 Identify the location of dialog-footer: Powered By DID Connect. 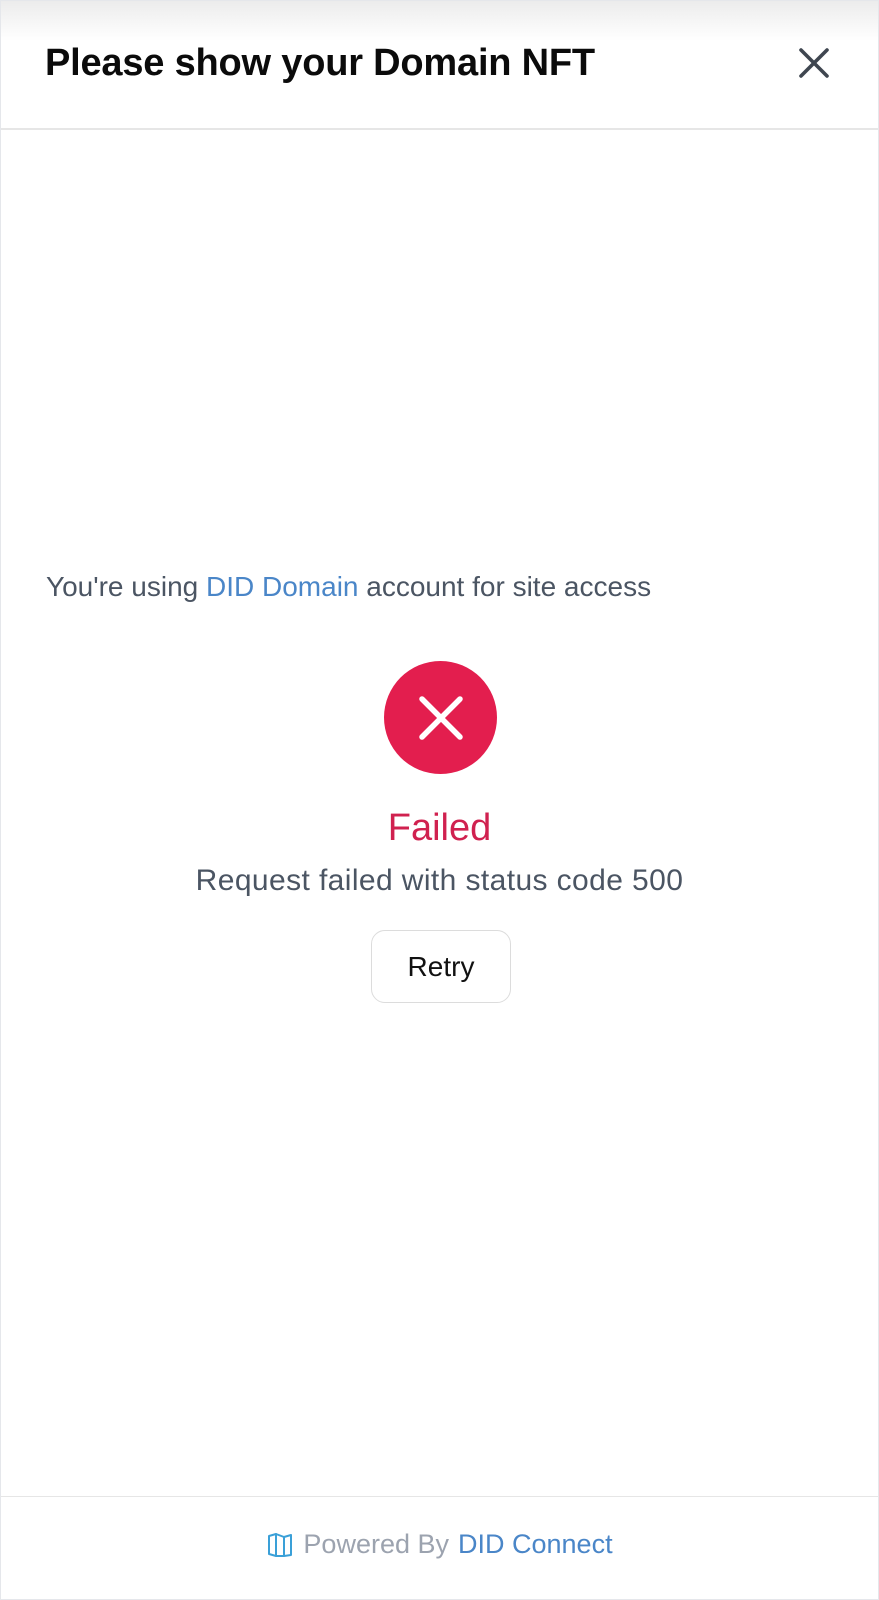
(439, 1547).